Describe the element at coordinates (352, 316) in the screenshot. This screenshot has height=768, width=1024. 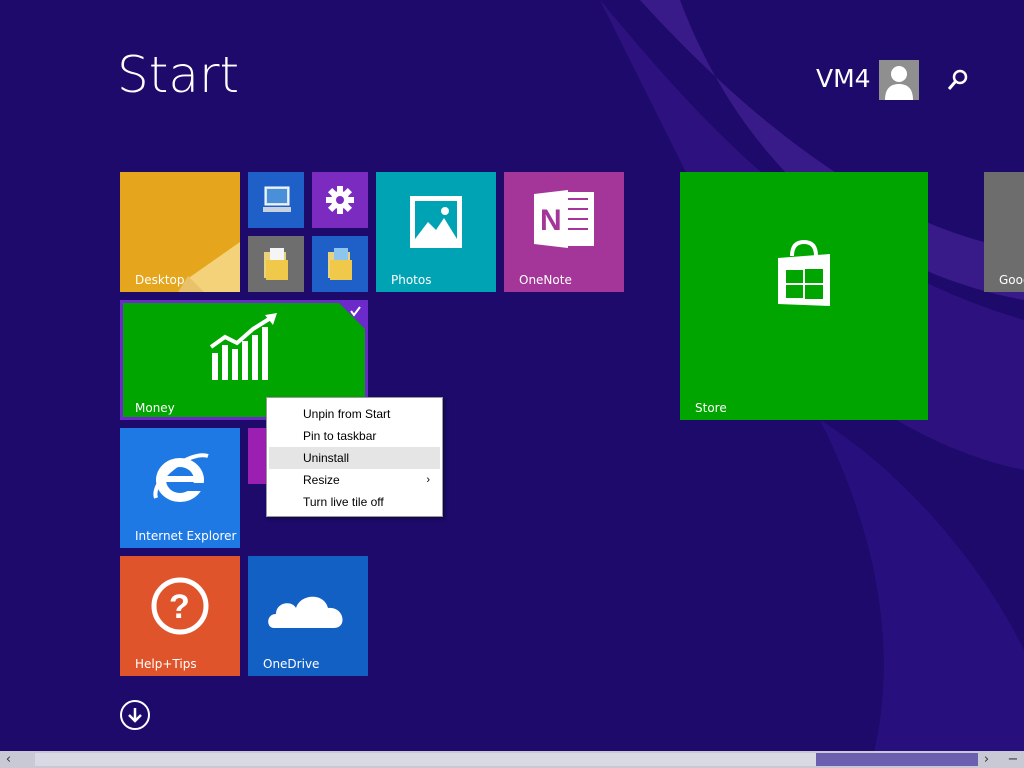
I see `selected-check-icon` at that location.